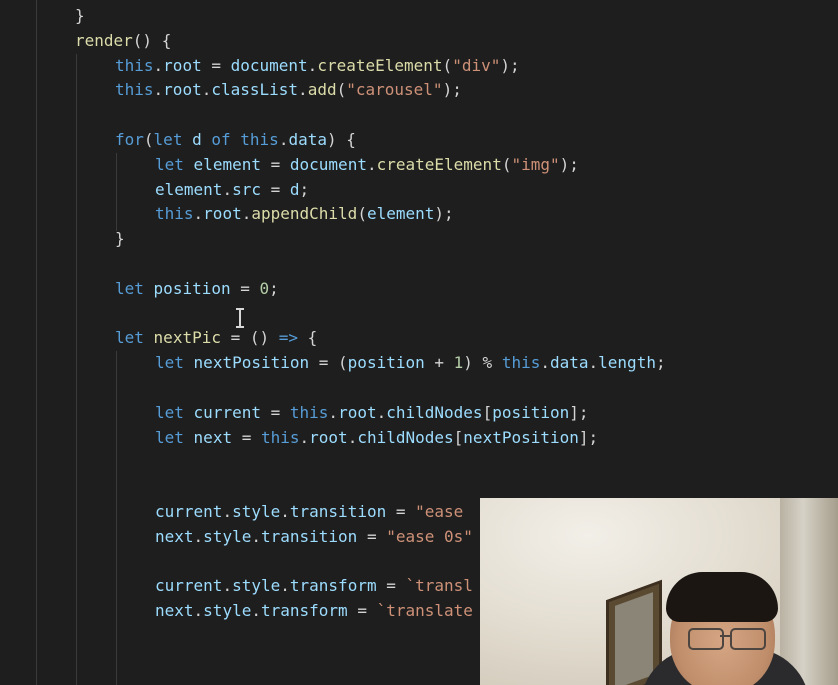 Image resolution: width=838 pixels, height=685 pixels. Describe the element at coordinates (314, 611) in the screenshot. I see `code-line: next.style.transform = `translate` at that location.